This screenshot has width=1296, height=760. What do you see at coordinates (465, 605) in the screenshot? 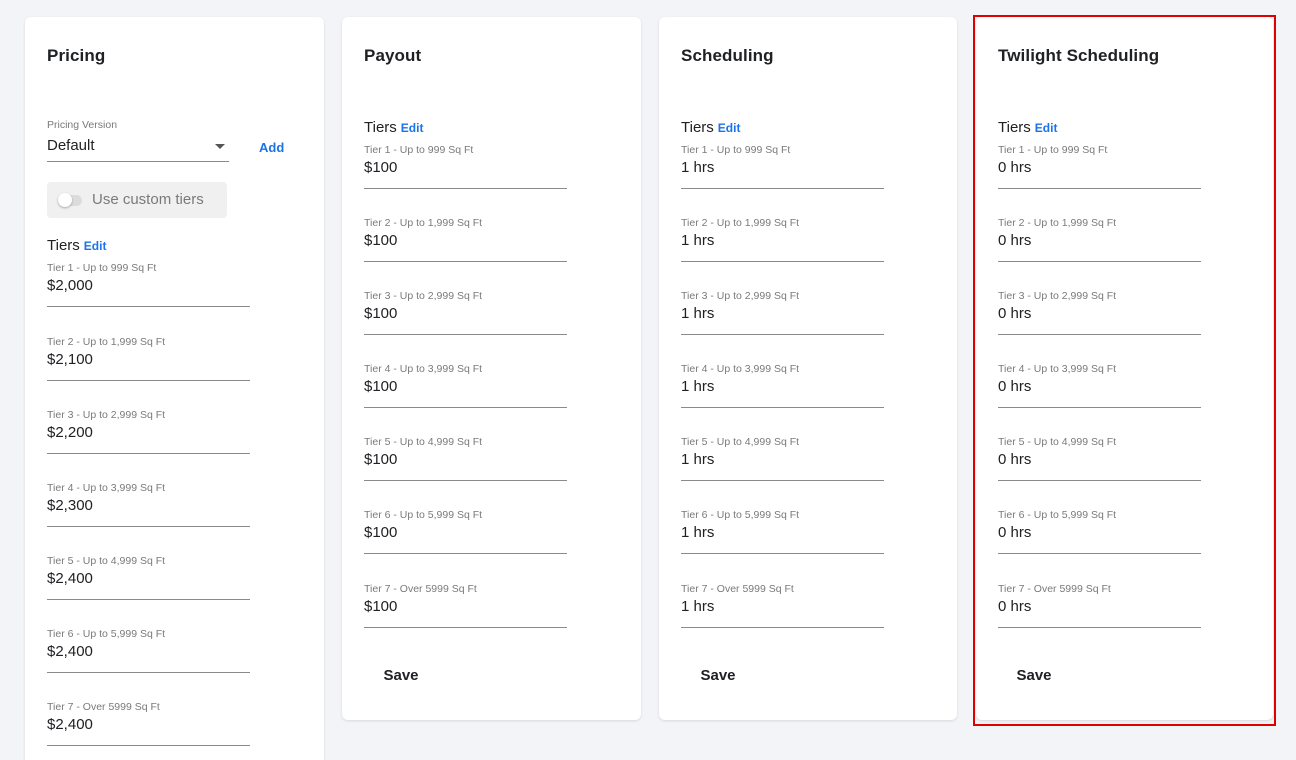
I see `payout-tier-7-field: Tier 7 - Over 5999 Sq Ft $100` at bounding box center [465, 605].